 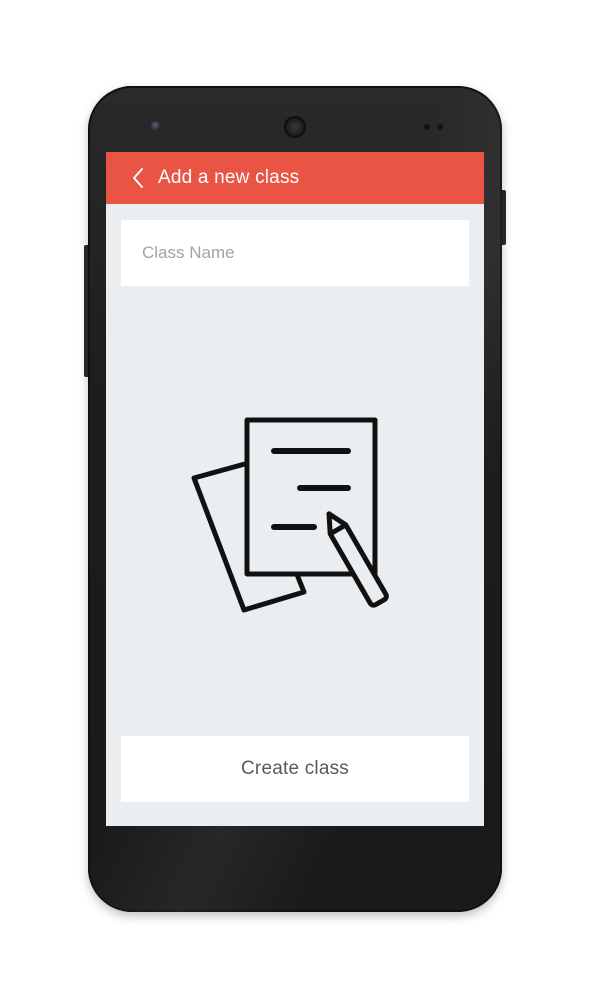 I want to click on chevron-left-icon, so click(x=138, y=178).